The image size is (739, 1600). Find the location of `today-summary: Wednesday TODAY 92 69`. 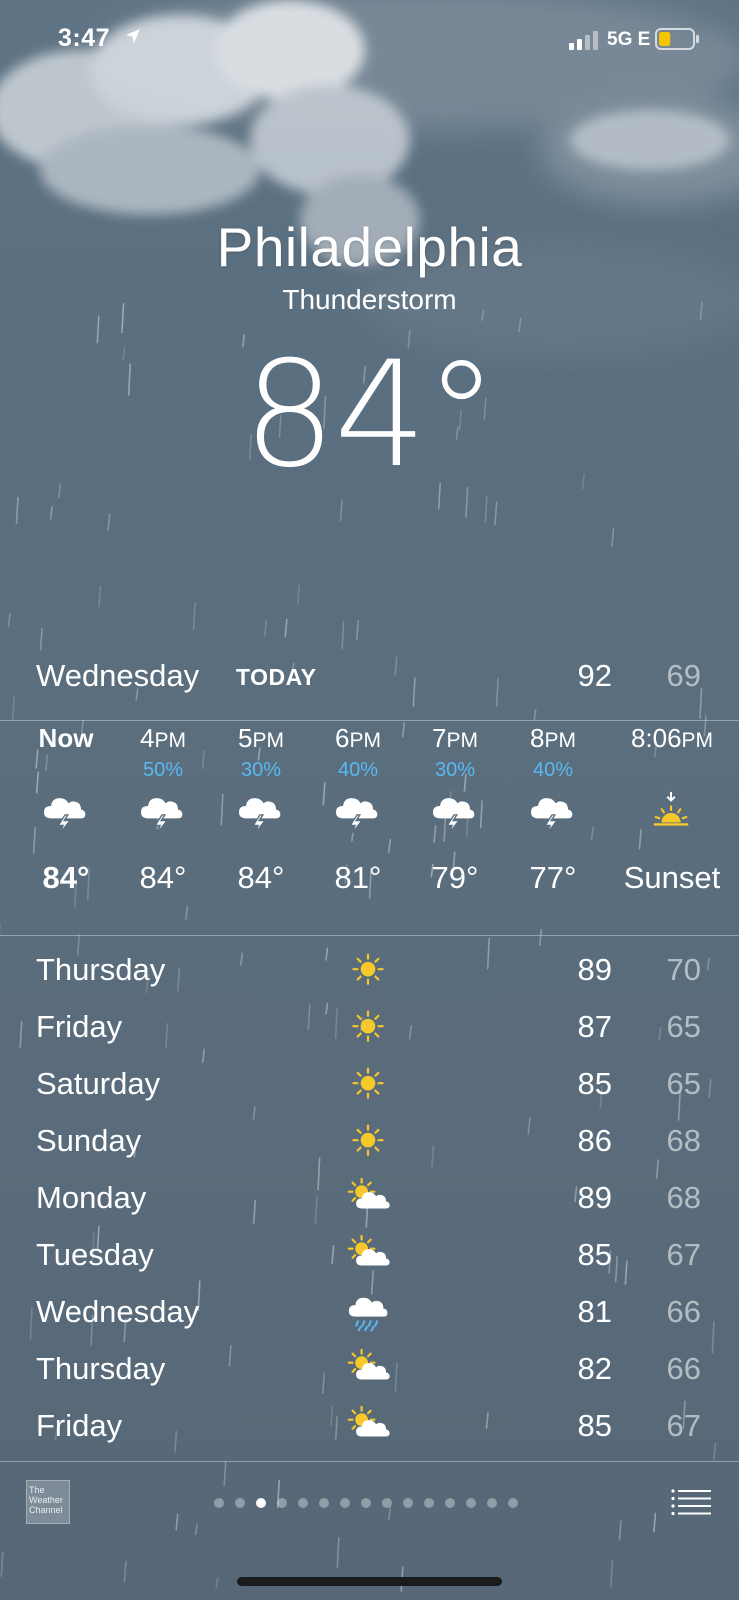

today-summary: Wednesday TODAY 92 69 is located at coordinates (369, 678).